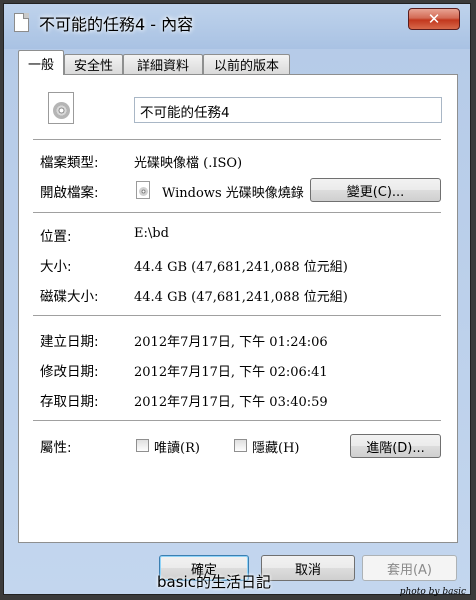 This screenshot has width=476, height=600. I want to click on tab-security: 安全性, so click(93, 64).